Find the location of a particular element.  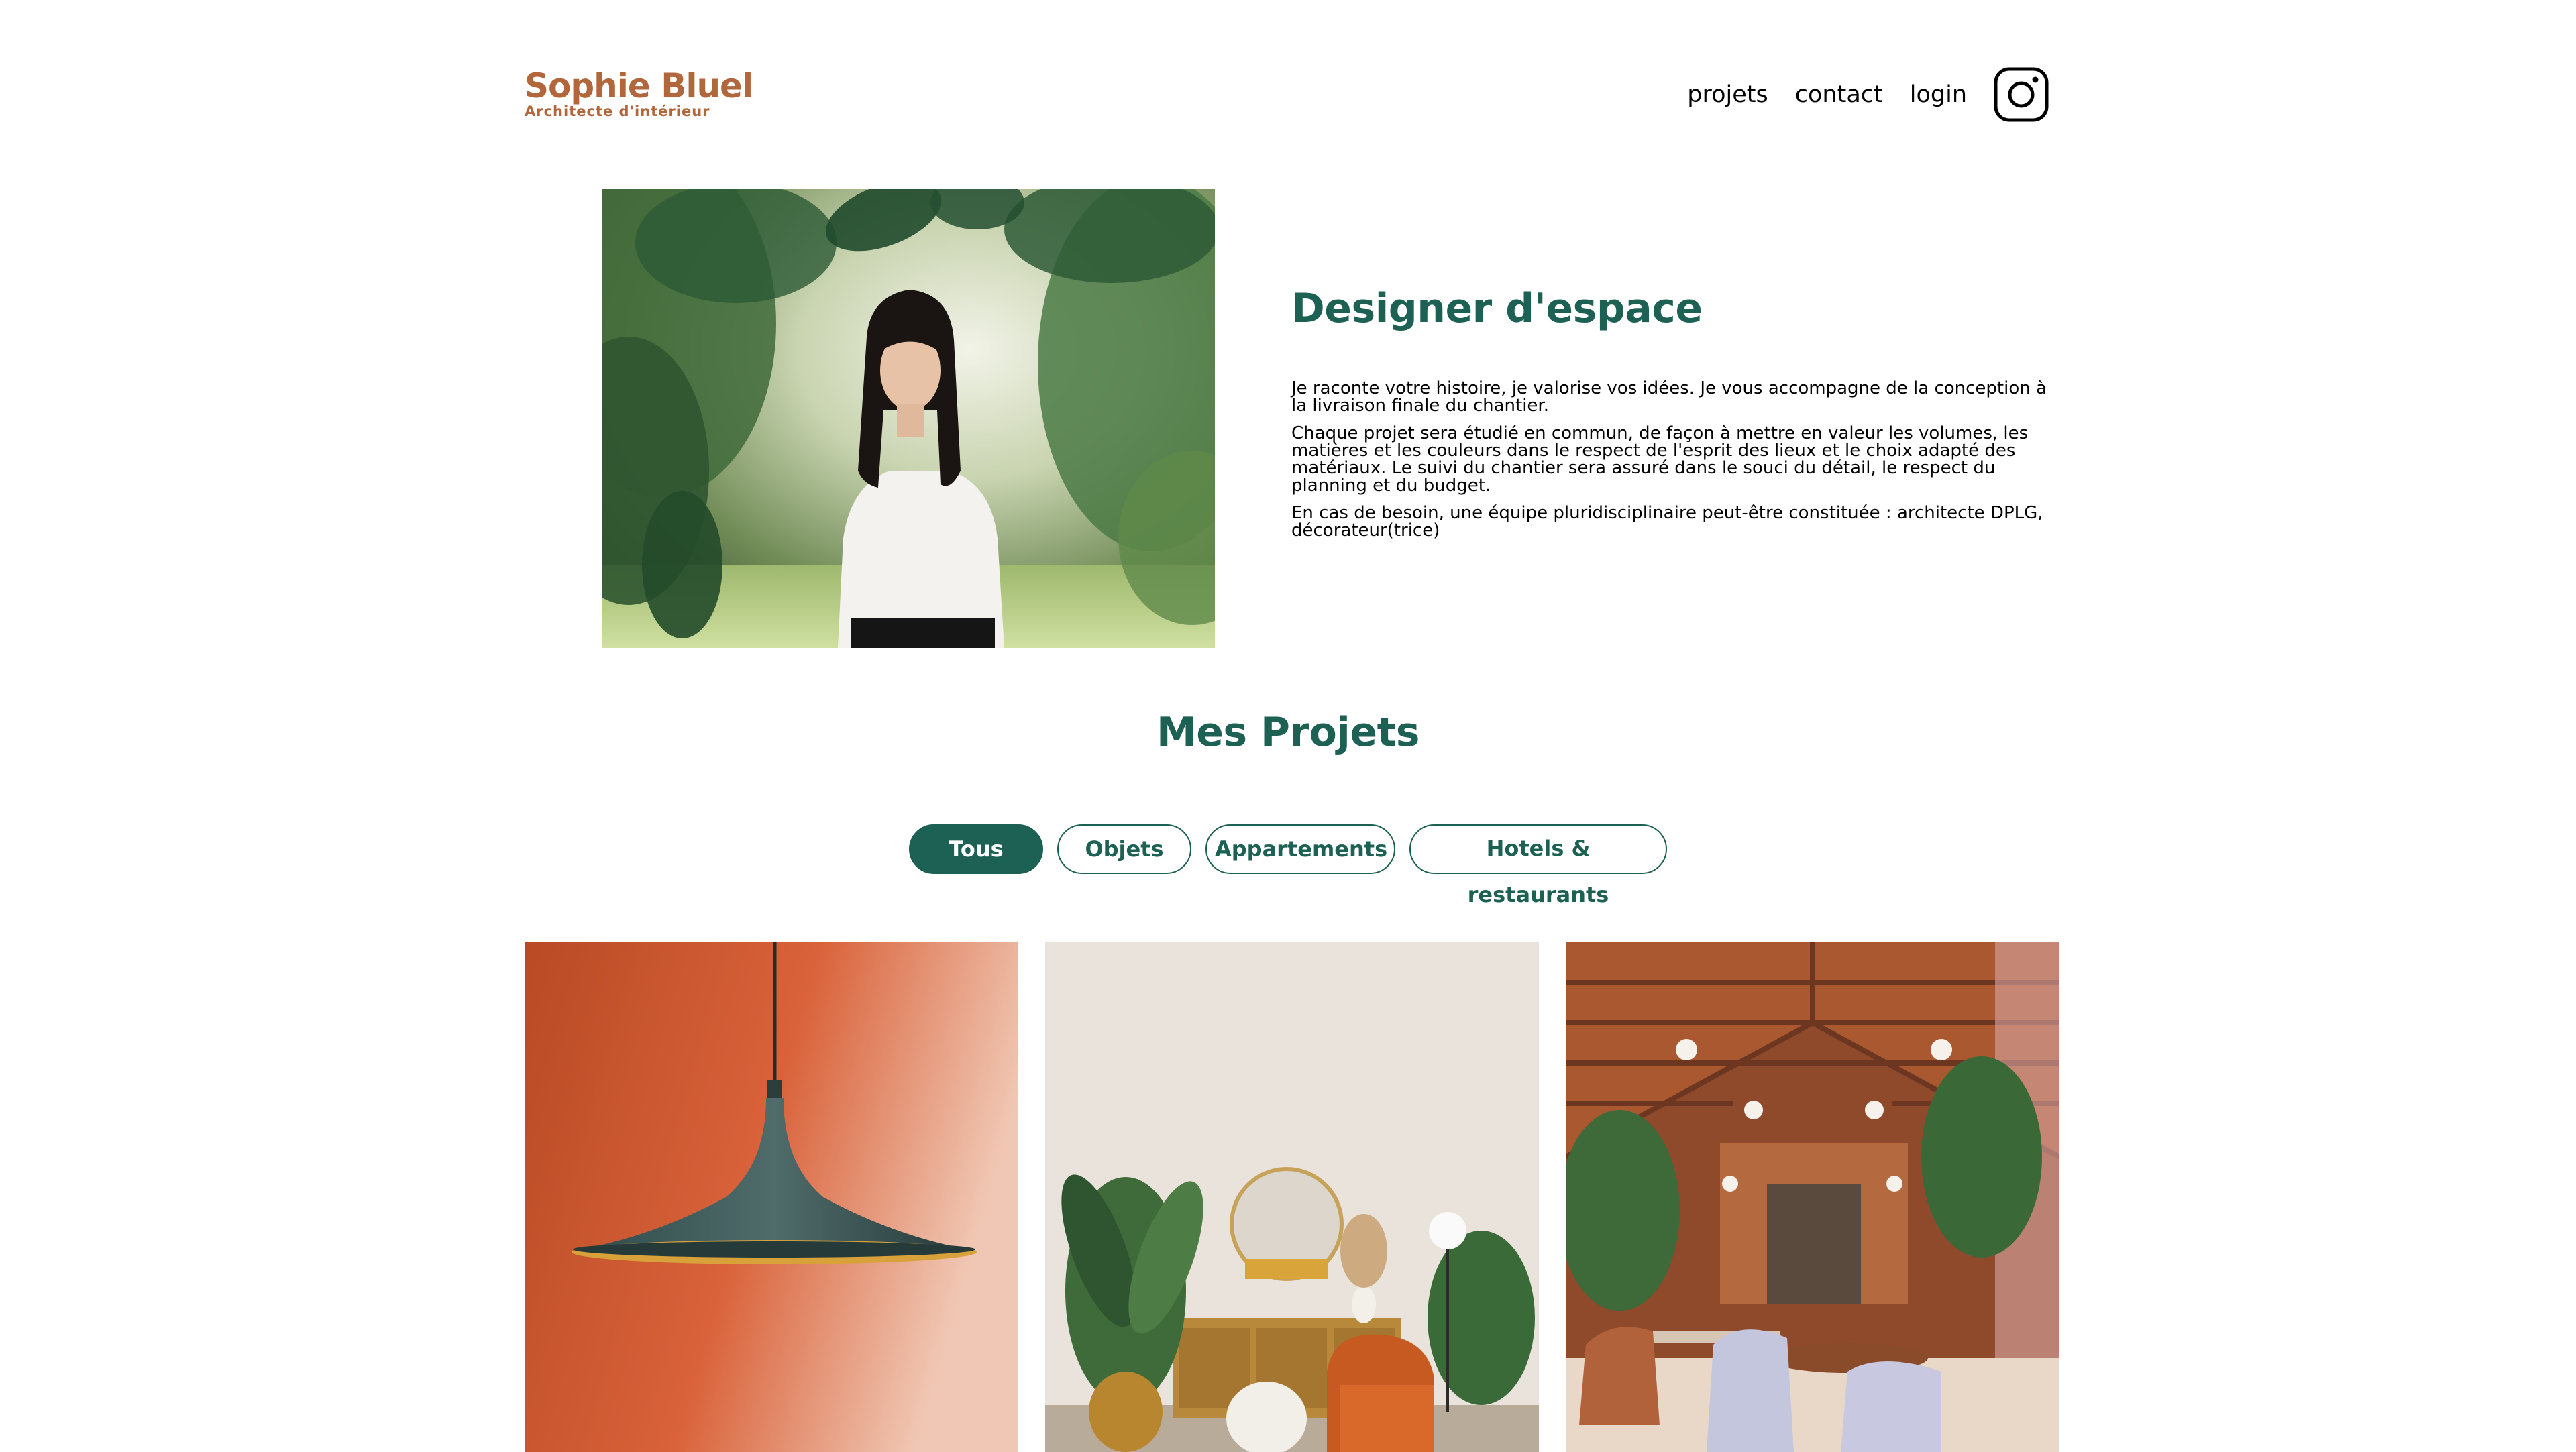

logo: Sophie Bluel Architecte d'intérieur is located at coordinates (639, 93).